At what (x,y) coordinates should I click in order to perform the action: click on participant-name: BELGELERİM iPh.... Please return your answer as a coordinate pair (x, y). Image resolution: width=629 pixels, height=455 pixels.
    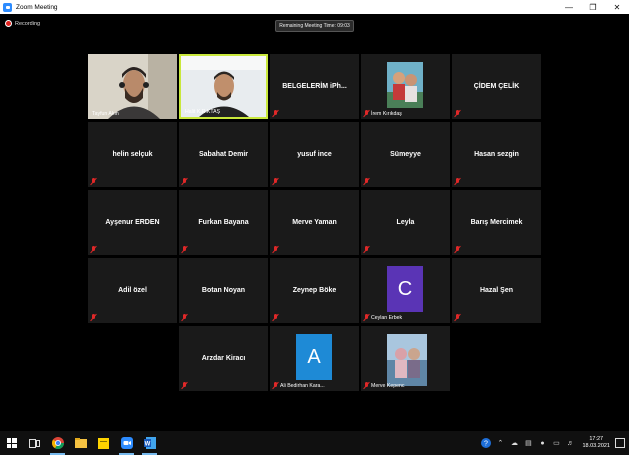
    Looking at the image, I should click on (314, 86).